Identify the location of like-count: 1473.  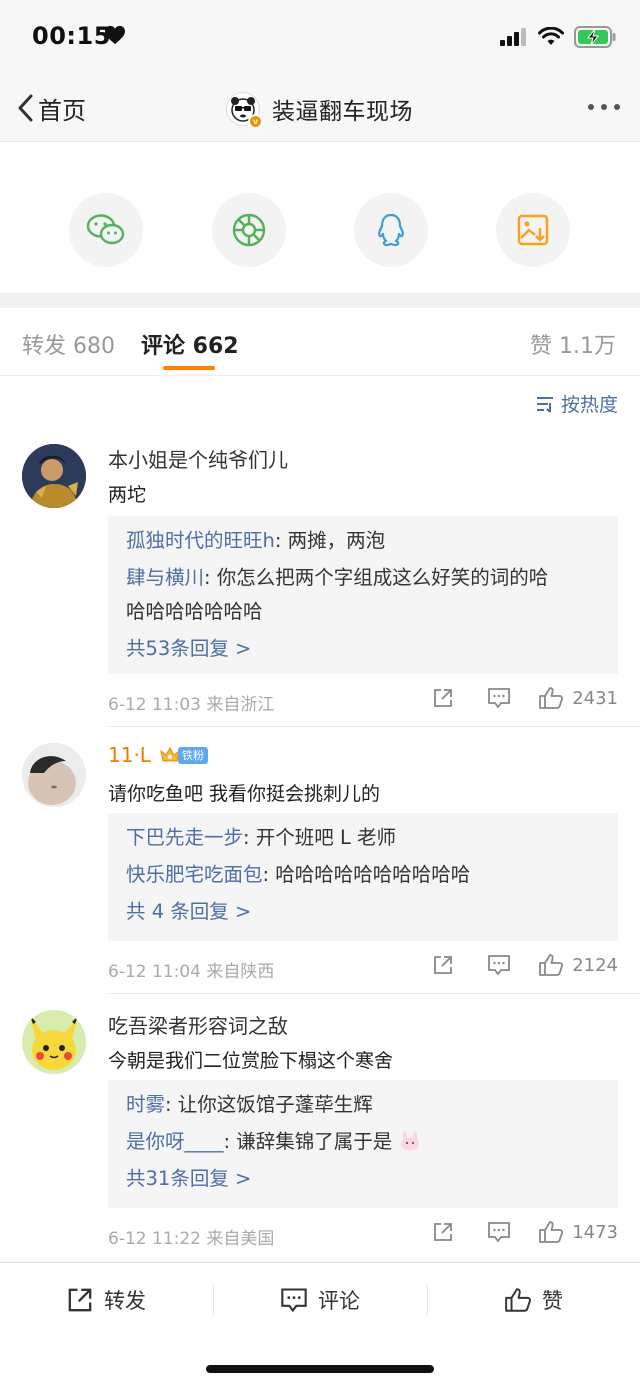
(595, 1232).